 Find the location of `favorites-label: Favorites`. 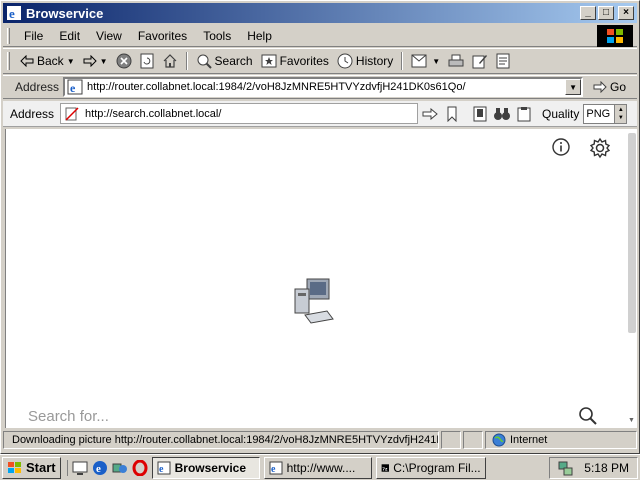

favorites-label: Favorites is located at coordinates (304, 61).